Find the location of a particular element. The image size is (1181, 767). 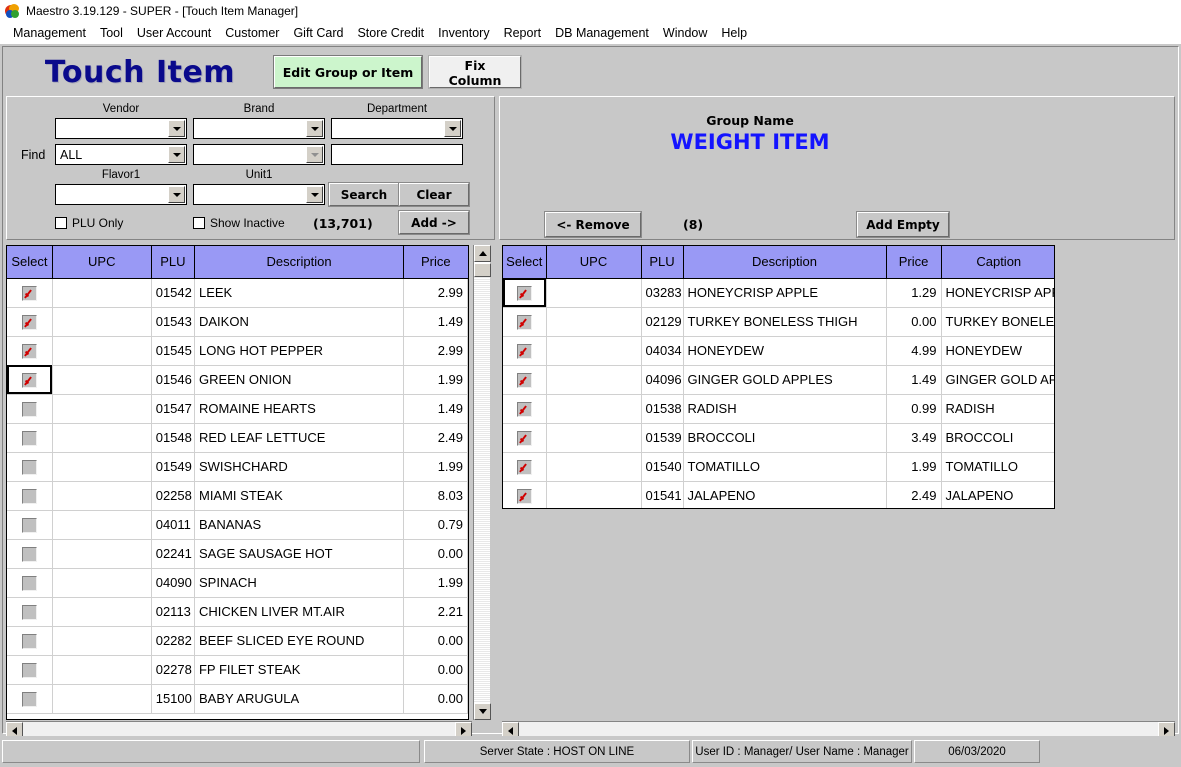

row-plu-cell: 01540 is located at coordinates (662, 467).